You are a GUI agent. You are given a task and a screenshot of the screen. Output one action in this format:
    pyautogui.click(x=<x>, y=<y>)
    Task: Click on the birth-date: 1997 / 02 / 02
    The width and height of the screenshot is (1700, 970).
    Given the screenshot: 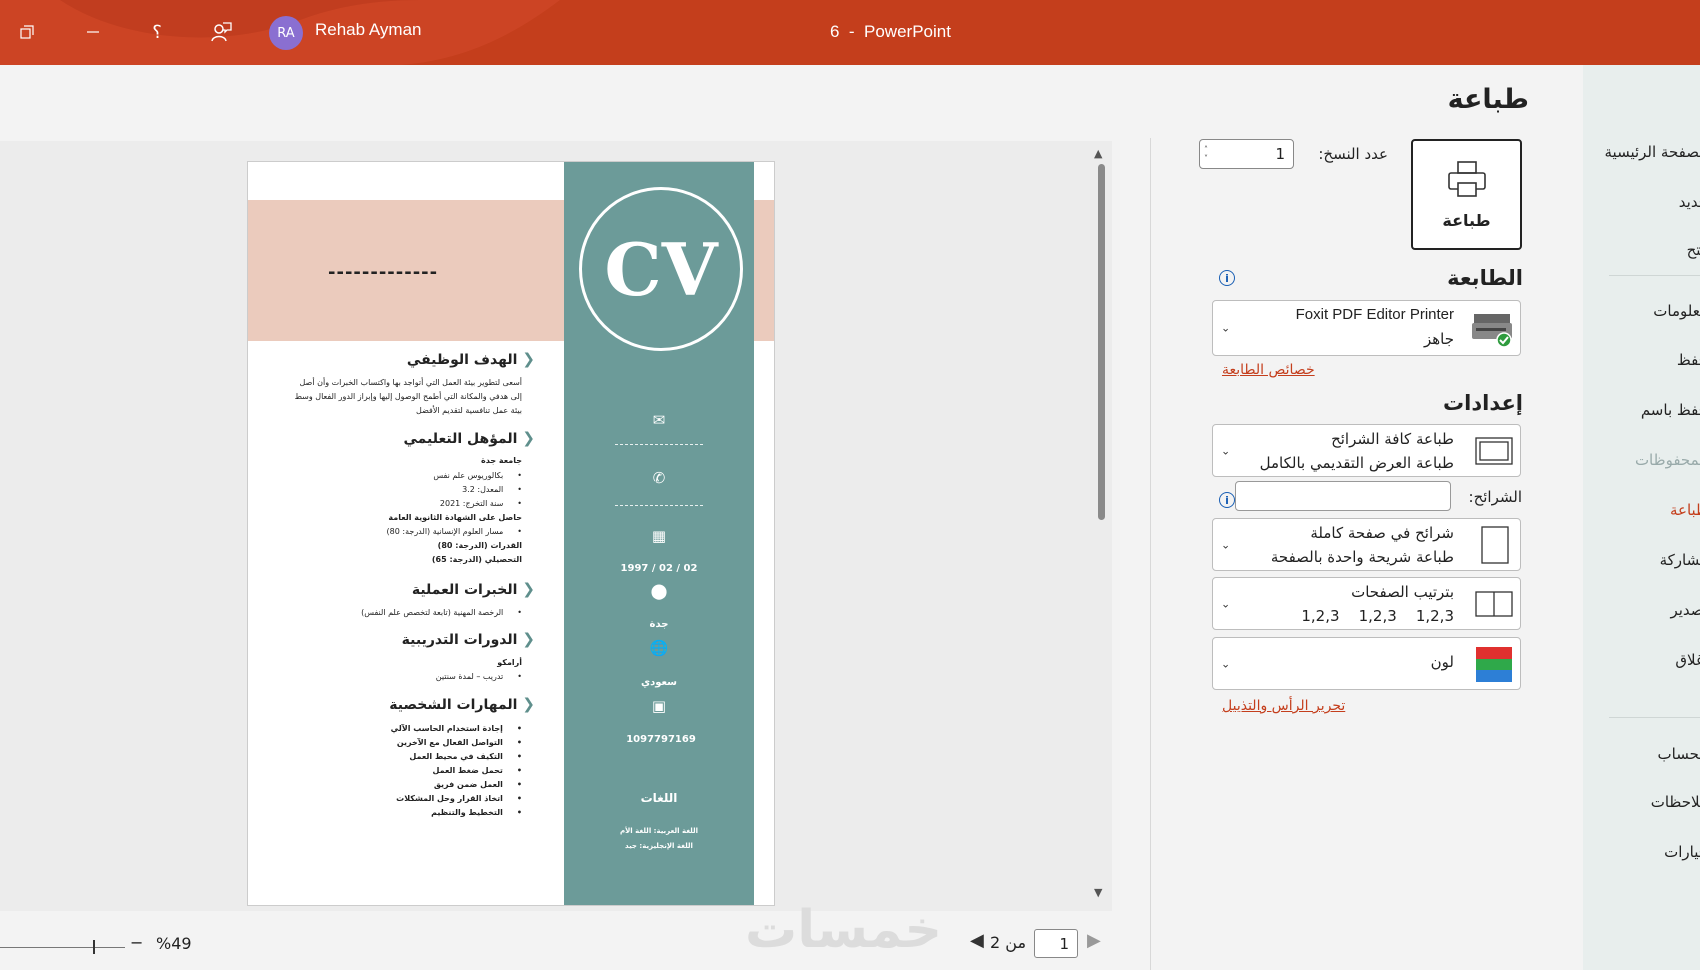 What is the action you would take?
    pyautogui.click(x=659, y=568)
    